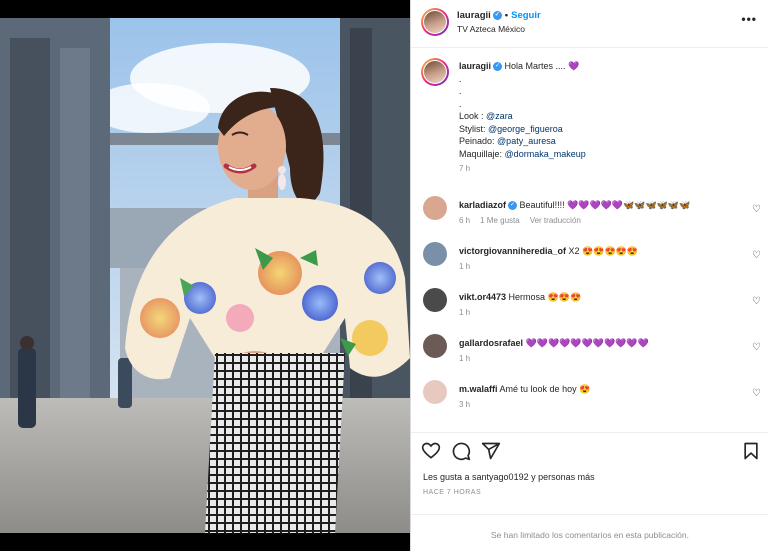 The image size is (768, 551). What do you see at coordinates (471, 116) in the screenshot?
I see `look-label: Look :` at bounding box center [471, 116].